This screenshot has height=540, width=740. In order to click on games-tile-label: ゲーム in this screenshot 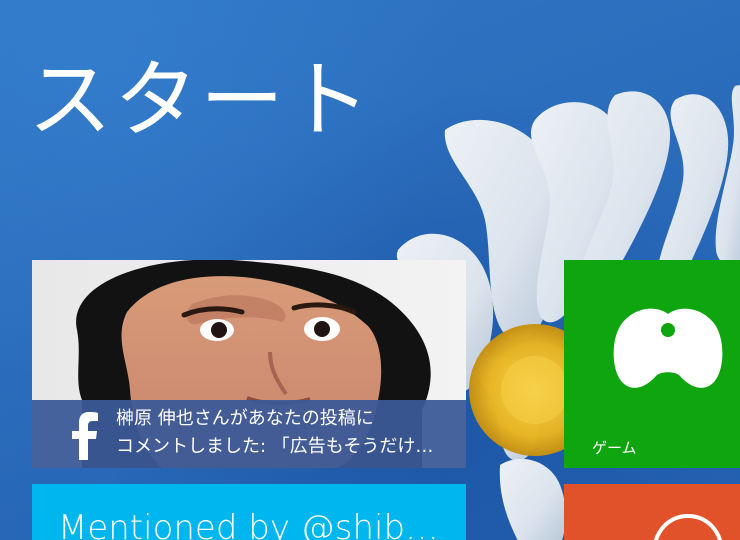, I will do `click(614, 448)`.